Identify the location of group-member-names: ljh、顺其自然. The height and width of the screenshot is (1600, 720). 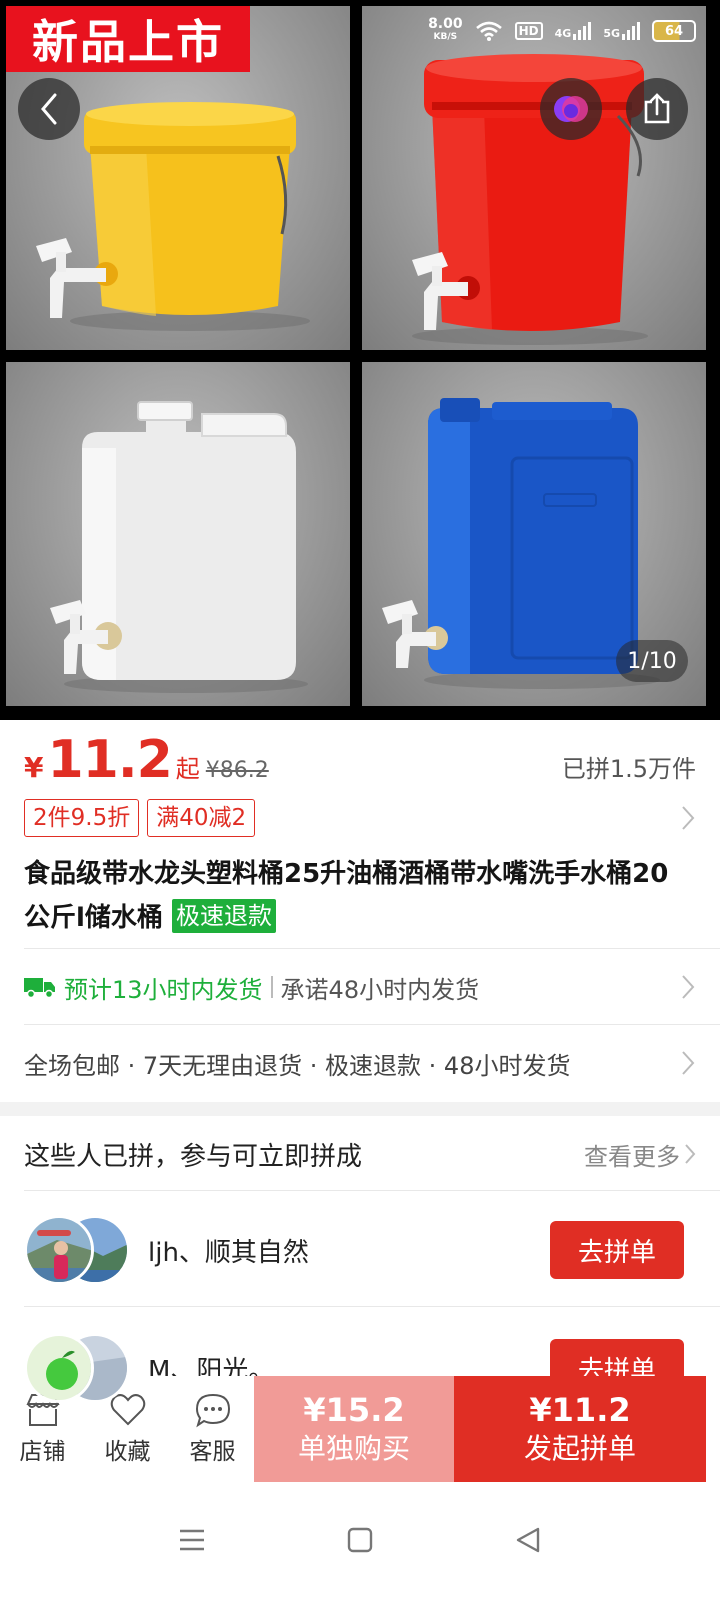
(228, 1252).